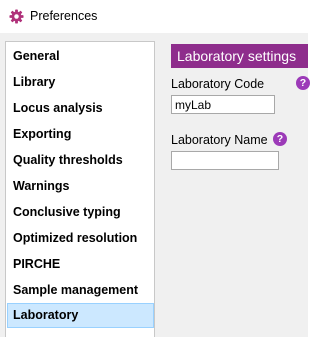 This screenshot has height=337, width=320. What do you see at coordinates (16, 16) in the screenshot?
I see `gear-icon` at bounding box center [16, 16].